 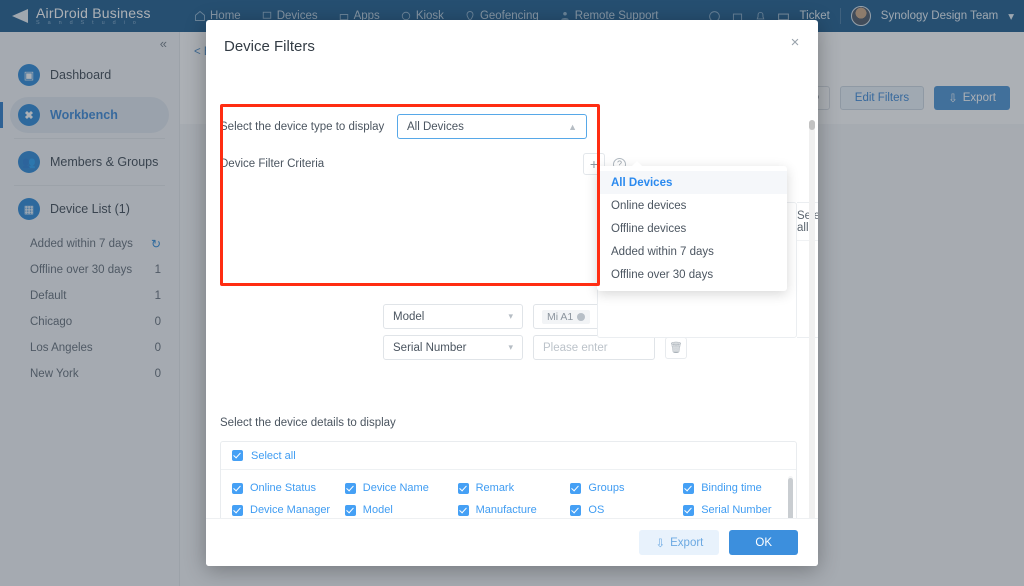 I want to click on dropdown-option-online-devices: Online devices, so click(x=692, y=205).